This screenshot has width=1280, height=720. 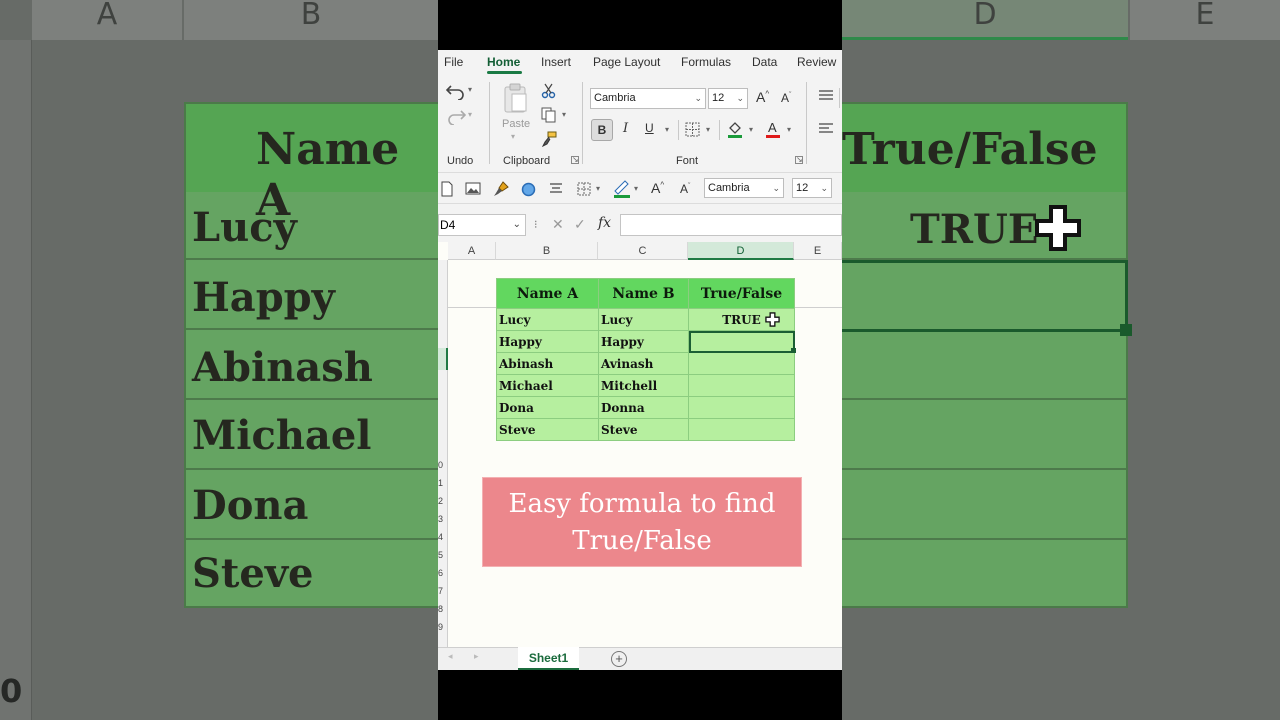 What do you see at coordinates (643, 385) in the screenshot?
I see `cell-name-b: Mitchell` at bounding box center [643, 385].